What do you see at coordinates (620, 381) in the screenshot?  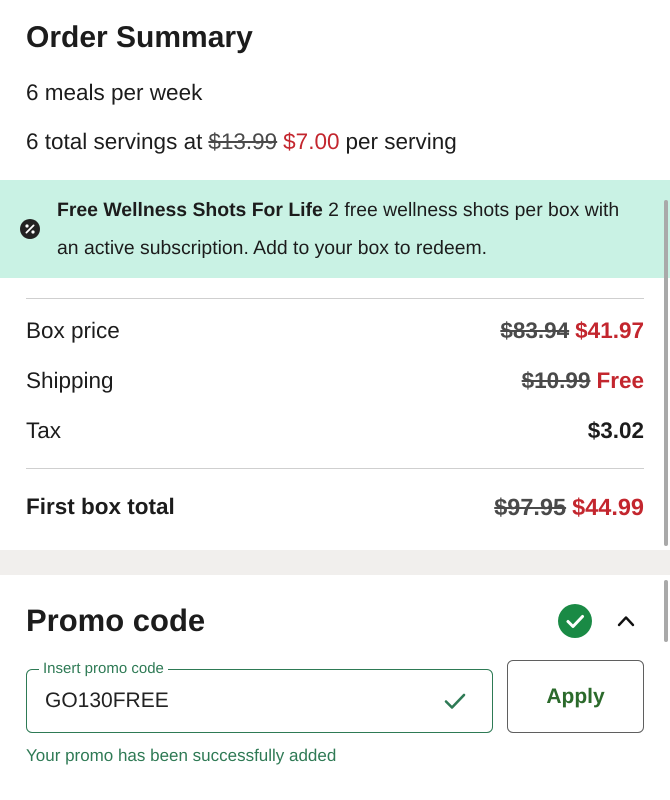 I see `price: Free` at bounding box center [620, 381].